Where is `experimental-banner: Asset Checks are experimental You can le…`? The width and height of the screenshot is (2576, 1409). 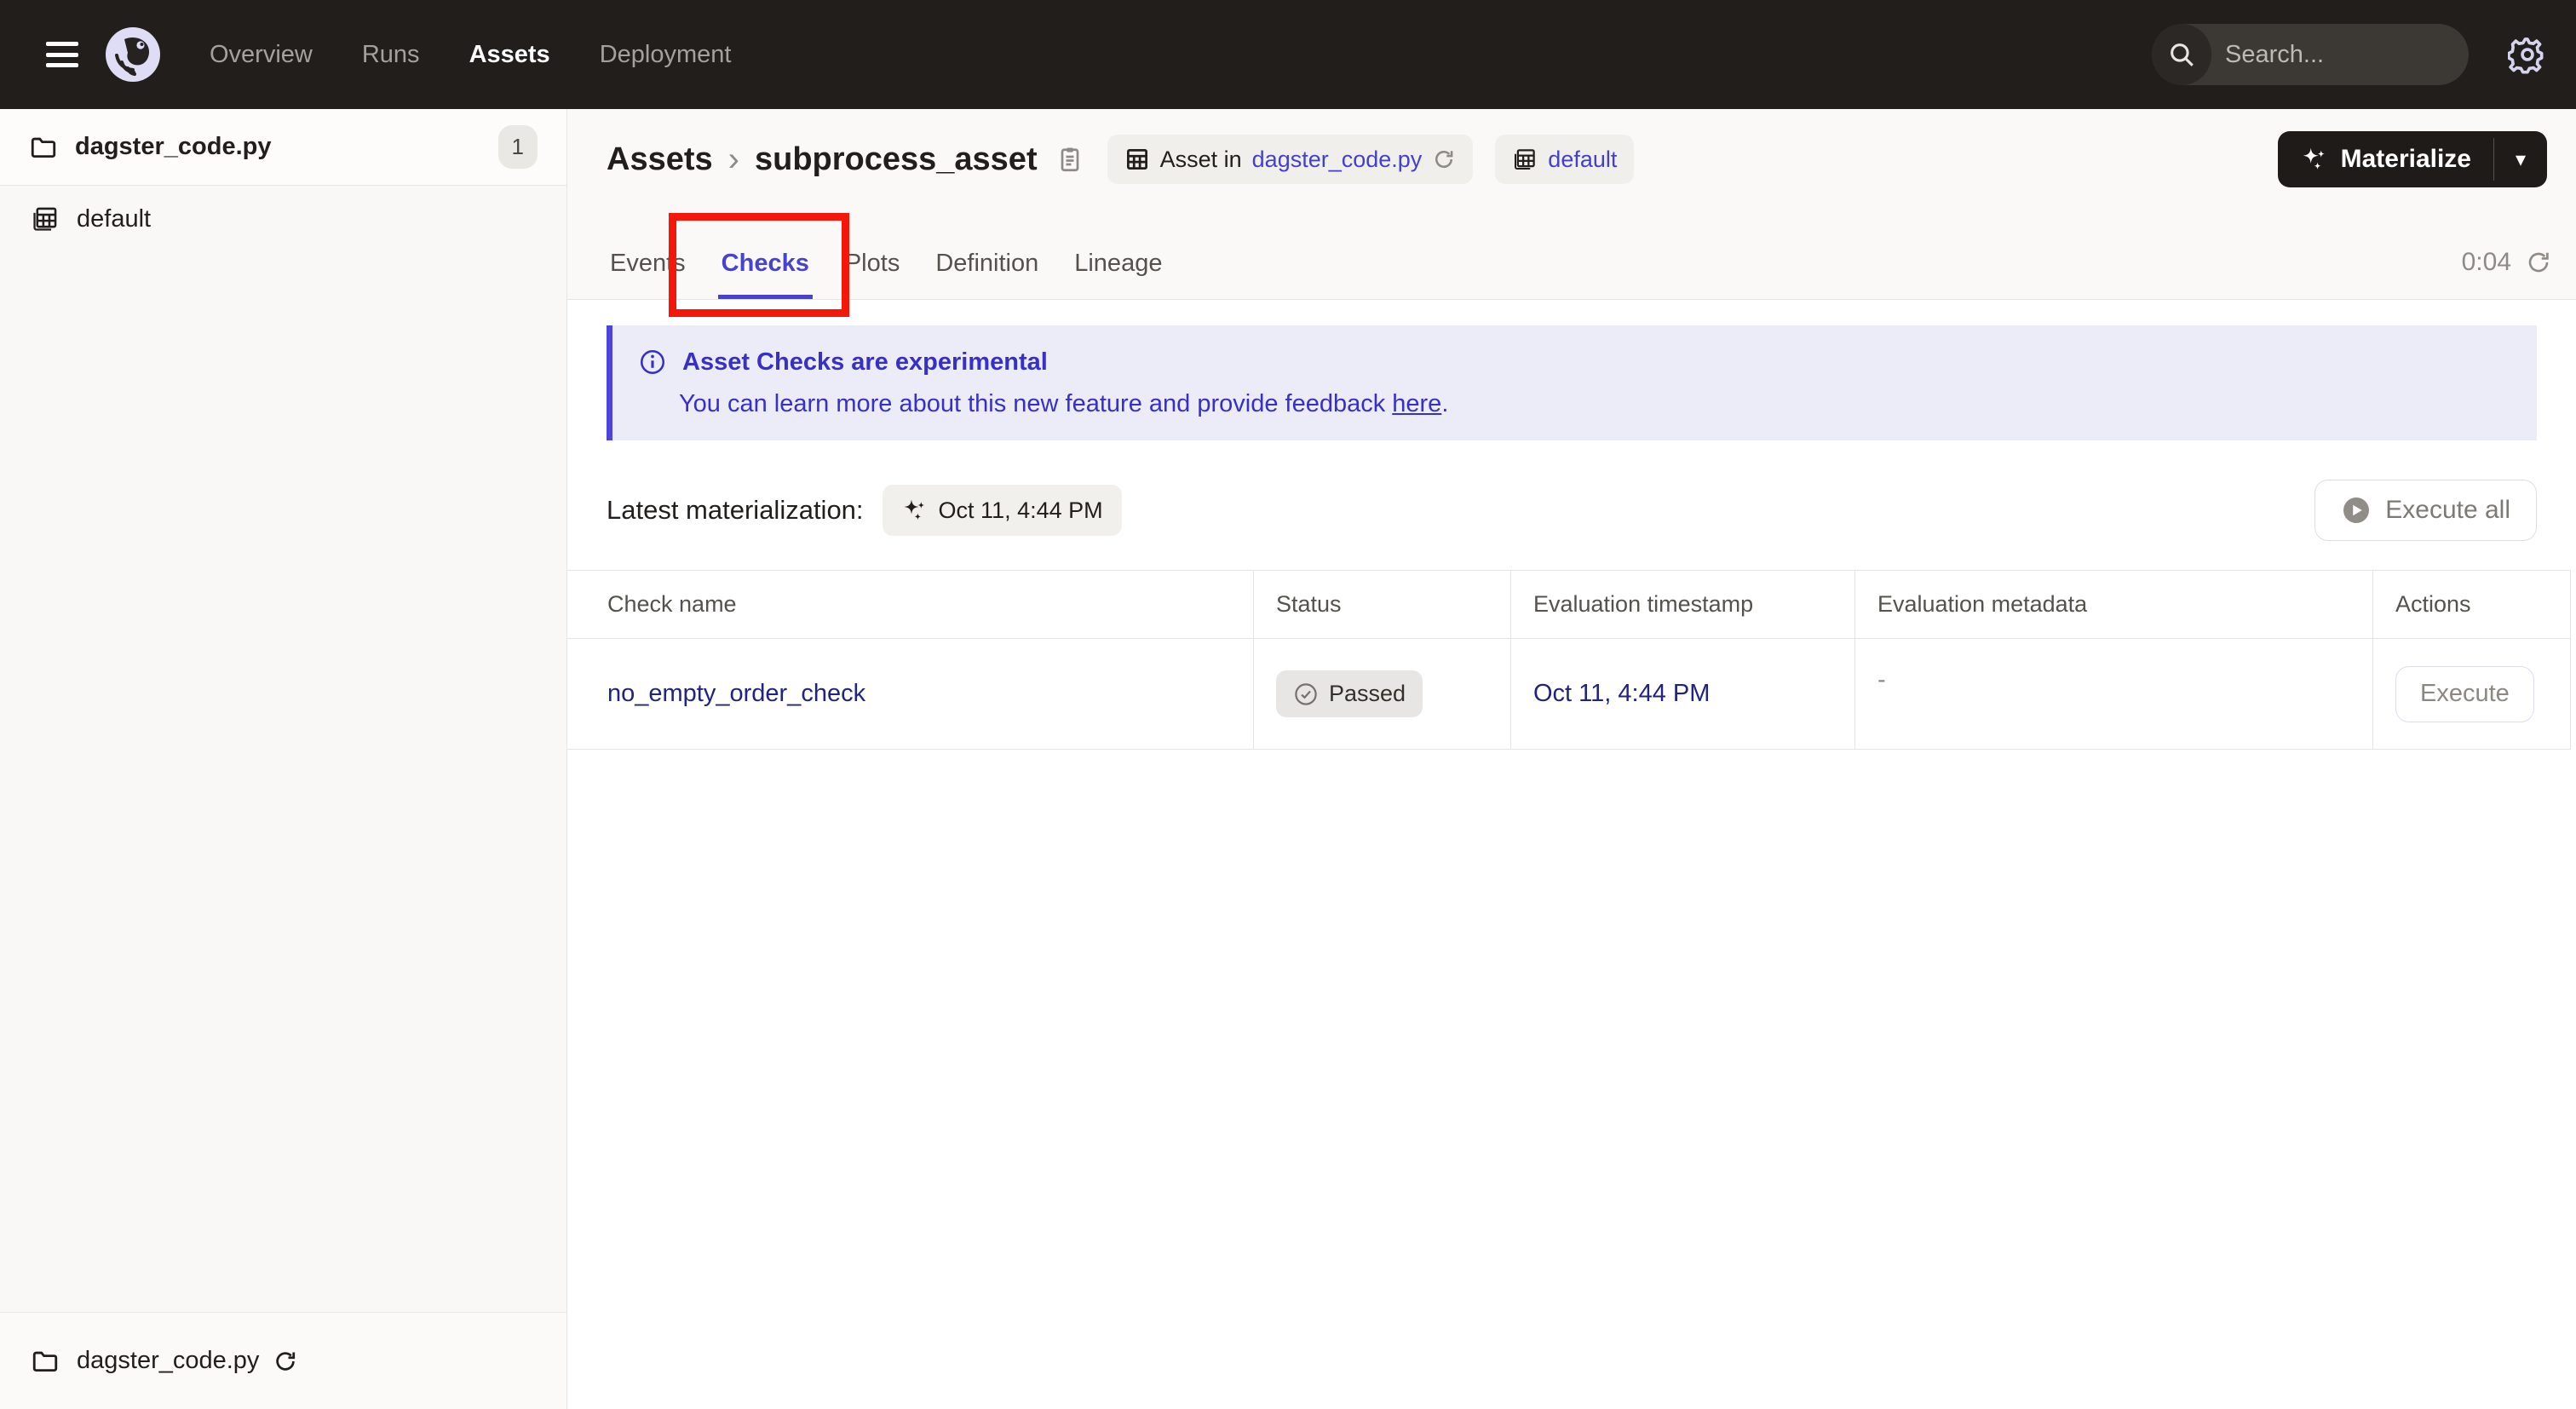 experimental-banner: Asset Checks are experimental You can le… is located at coordinates (1572, 382).